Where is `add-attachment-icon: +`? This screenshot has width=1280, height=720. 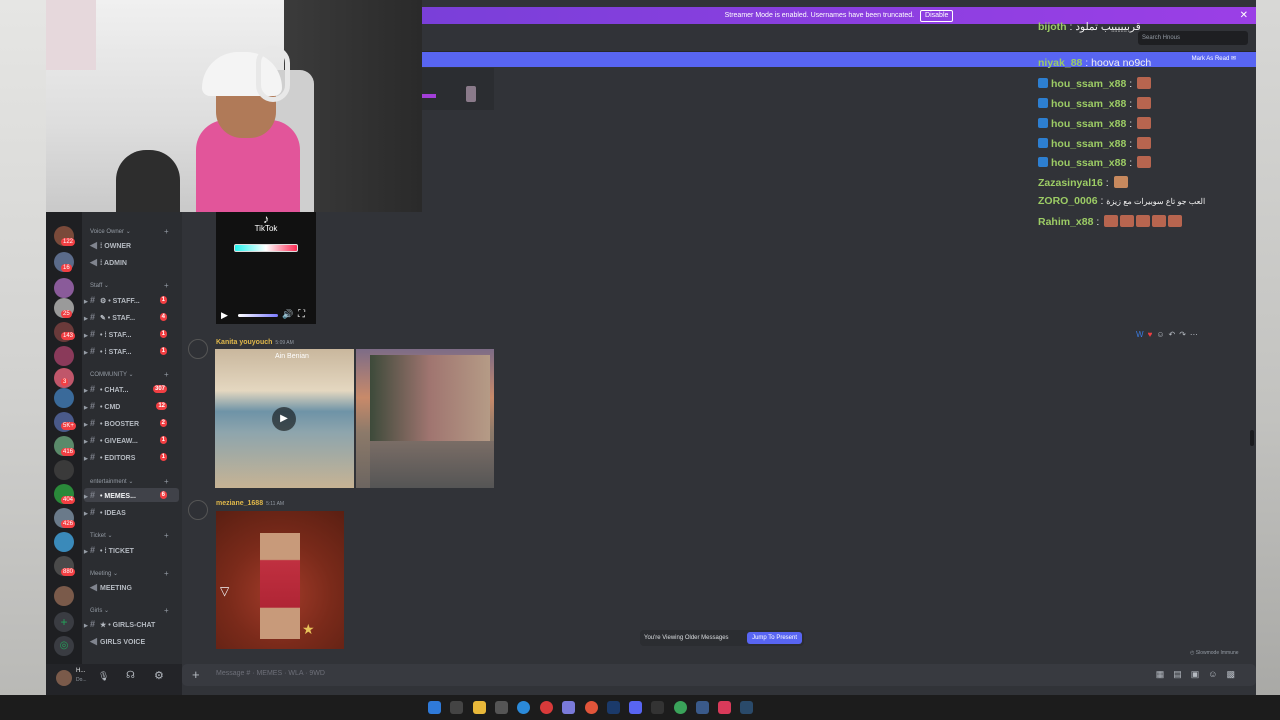
add-attachment-icon: + is located at coordinates (196, 674).